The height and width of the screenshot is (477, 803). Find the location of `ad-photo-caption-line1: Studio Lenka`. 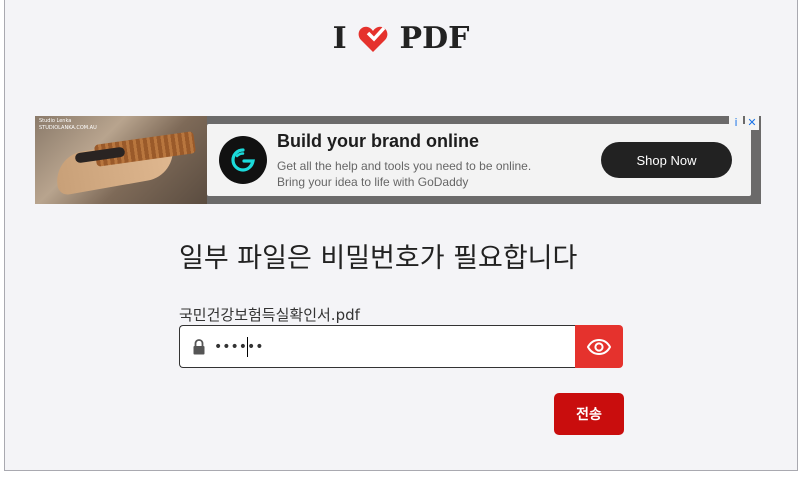

ad-photo-caption-line1: Studio Lenka is located at coordinates (55, 121).